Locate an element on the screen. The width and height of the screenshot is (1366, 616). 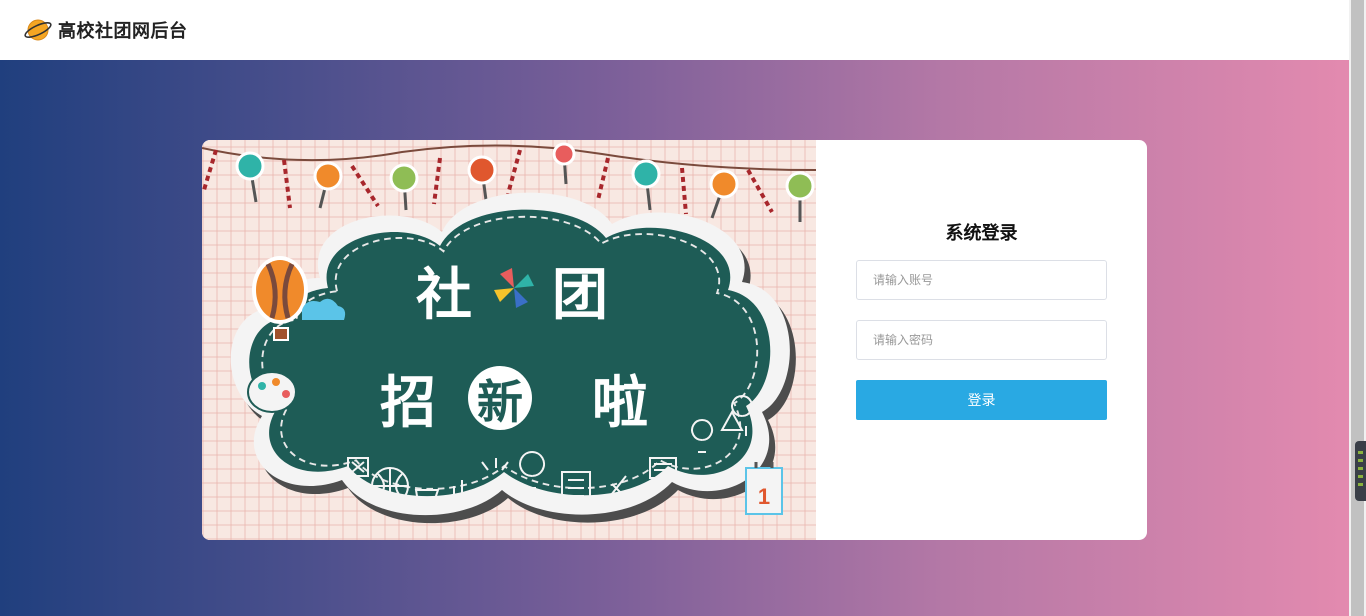
account-input is located at coordinates (981, 280).